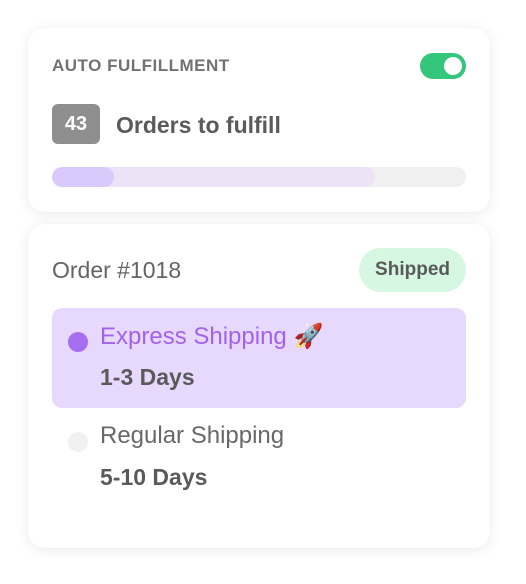  I want to click on shipping-option-days: 1-3 Days, so click(147, 377).